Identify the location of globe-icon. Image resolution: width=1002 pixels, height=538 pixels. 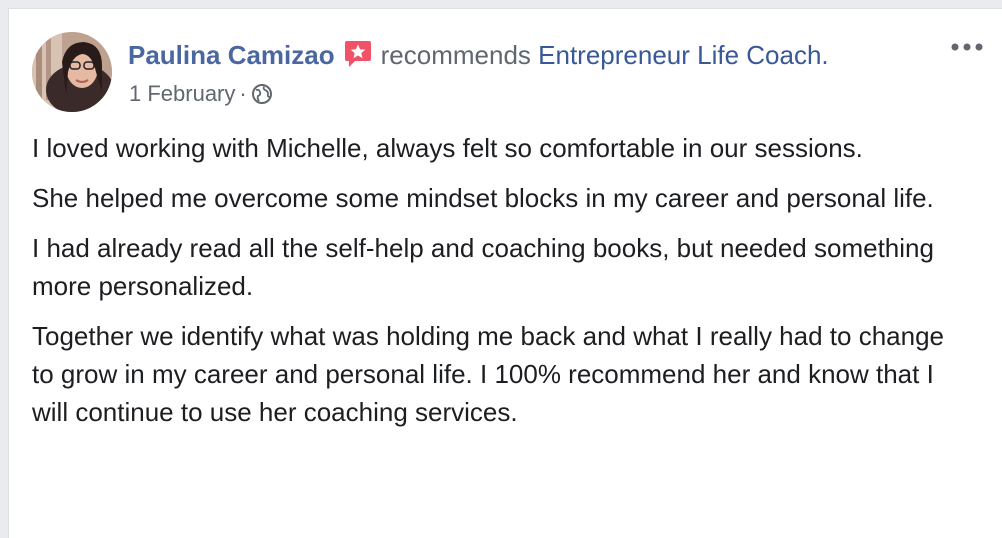
(262, 94).